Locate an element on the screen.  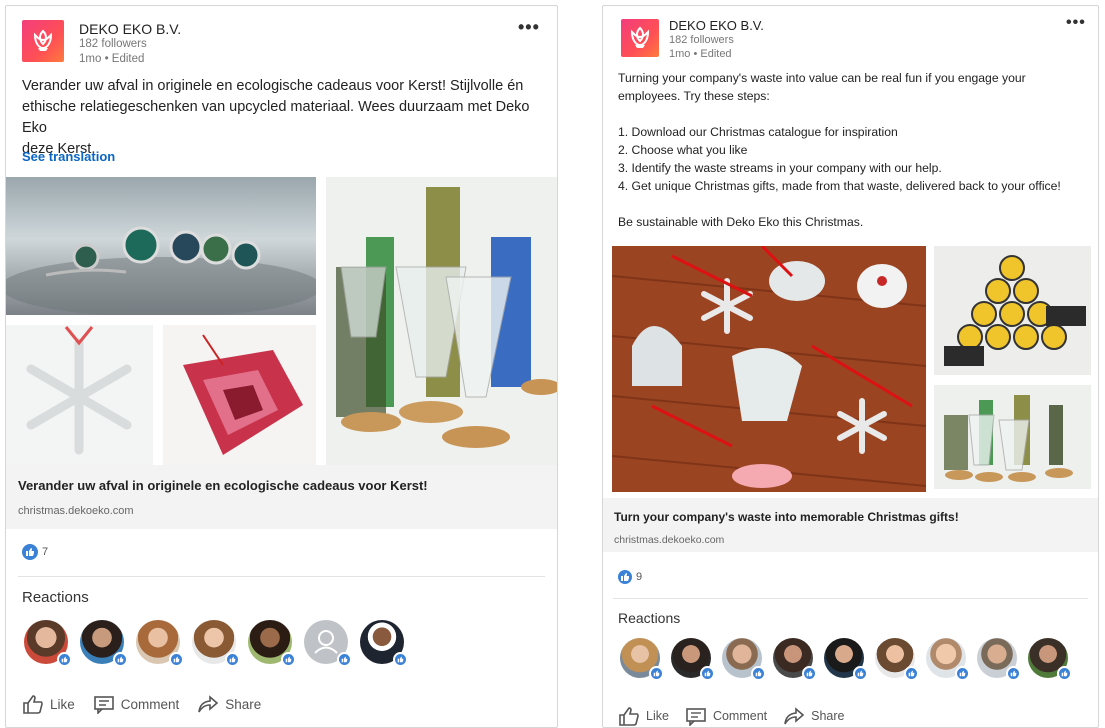
like-count: 7 is located at coordinates (35, 552).